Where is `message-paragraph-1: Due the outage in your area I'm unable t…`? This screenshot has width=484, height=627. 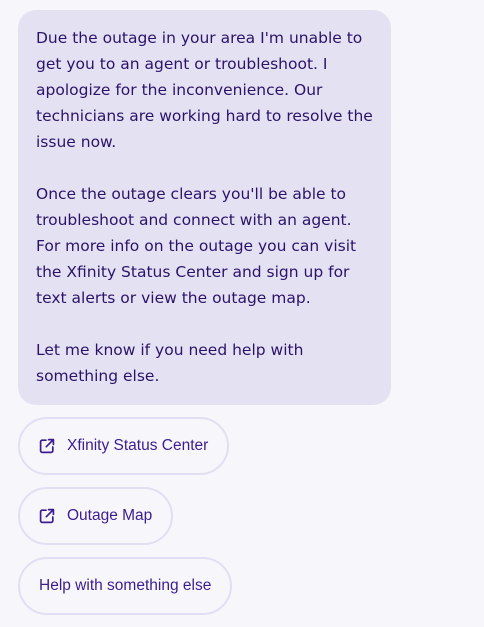 message-paragraph-1: Due the outage in your area I'm unable t… is located at coordinates (204, 90).